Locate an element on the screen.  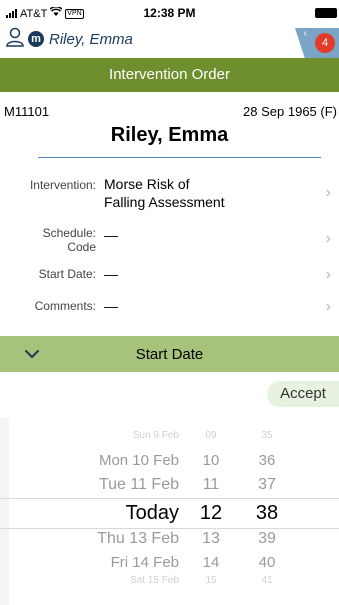
schedule-code-row: Schedule: Code — › is located at coordinates (169, 241).